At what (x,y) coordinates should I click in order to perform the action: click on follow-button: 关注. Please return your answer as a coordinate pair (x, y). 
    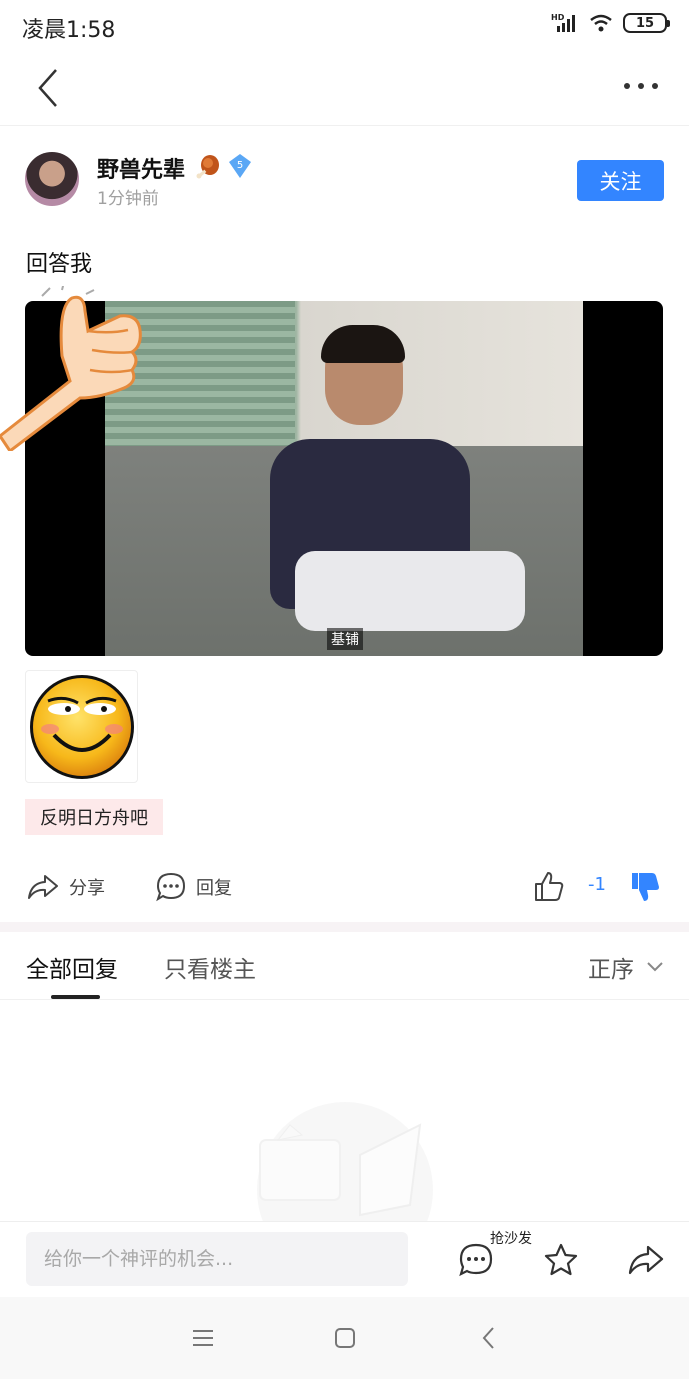
    Looking at the image, I should click on (620, 180).